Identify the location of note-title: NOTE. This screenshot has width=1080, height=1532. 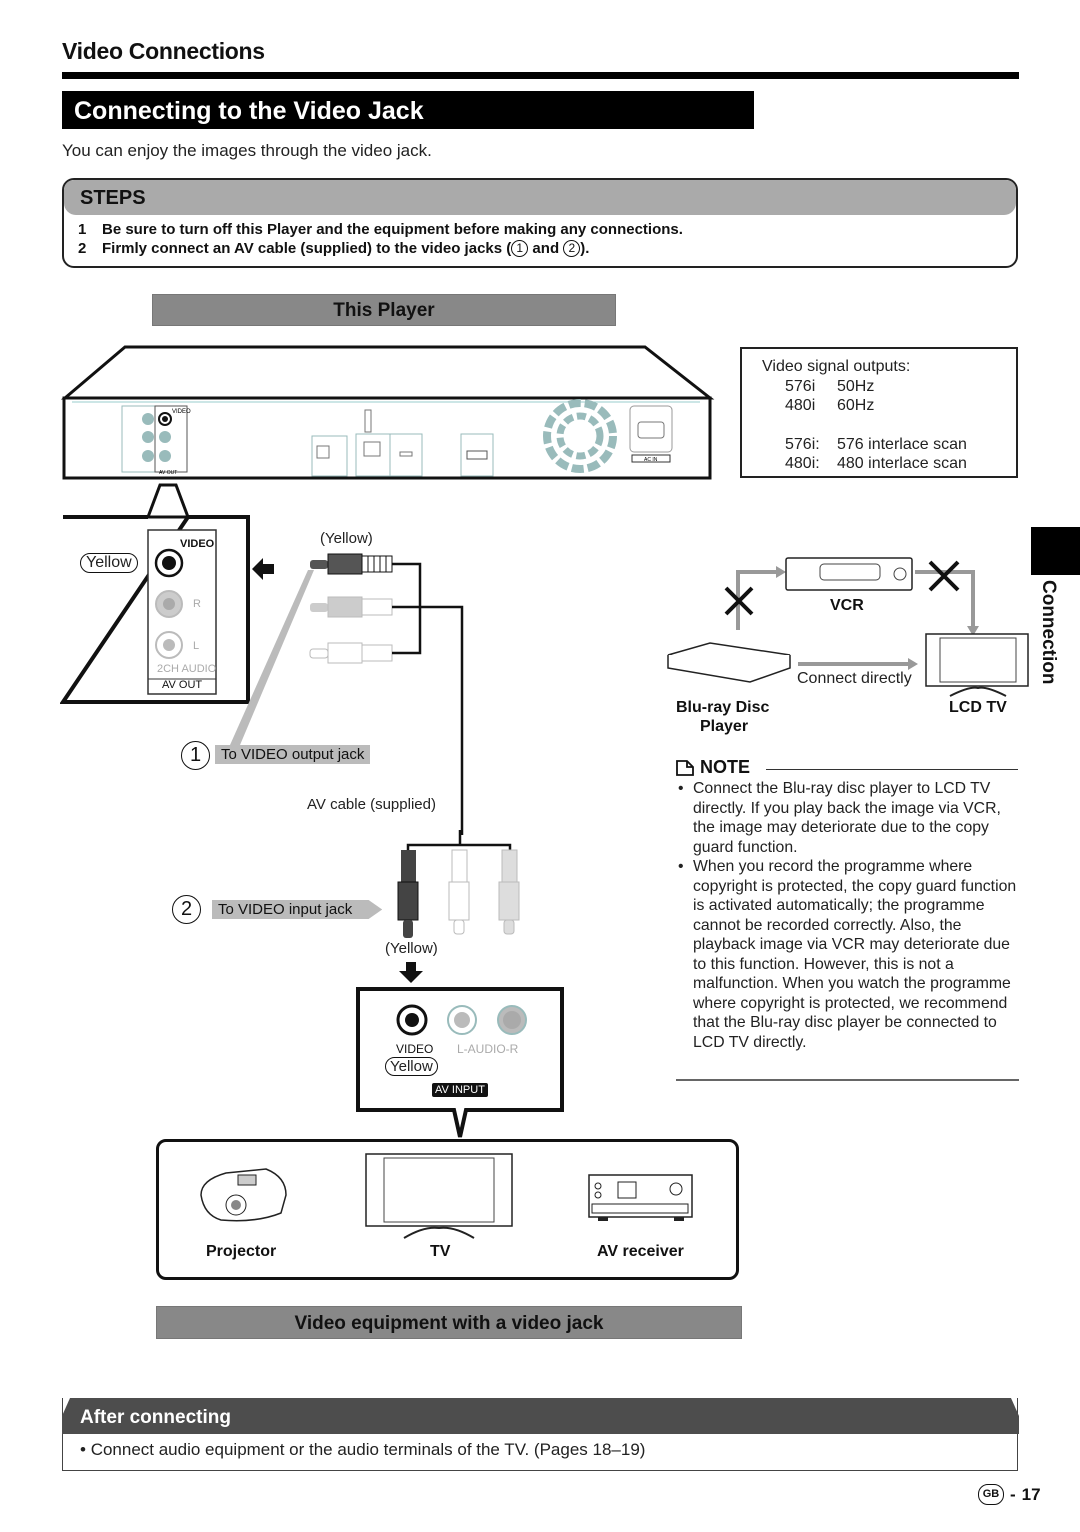
(725, 767).